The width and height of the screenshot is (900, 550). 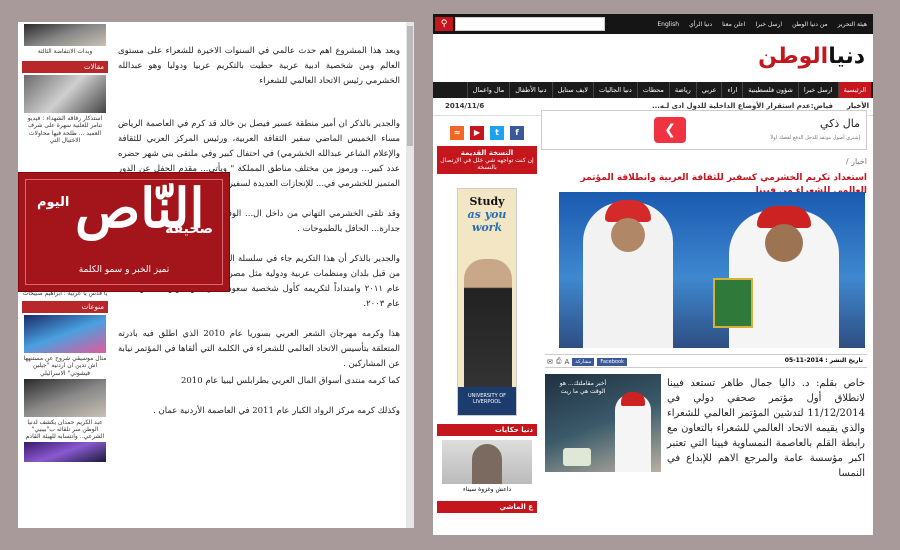 I want to click on logo-part-a: دنيا, so click(x=847, y=56).